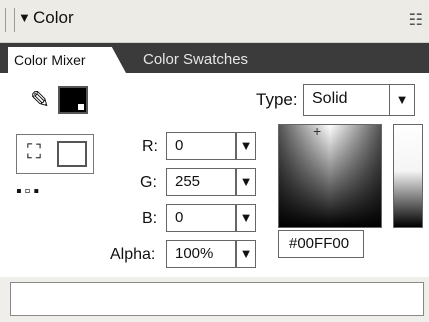 The height and width of the screenshot is (322, 429). Describe the element at coordinates (150, 146) in the screenshot. I see `r-label: R:` at that location.